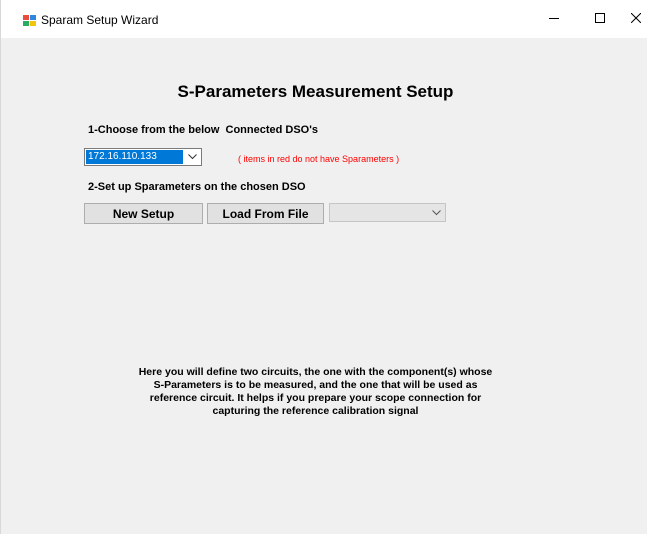 This screenshot has width=647, height=534. I want to click on dso-select-value: 172.16.110.133, so click(134, 157).